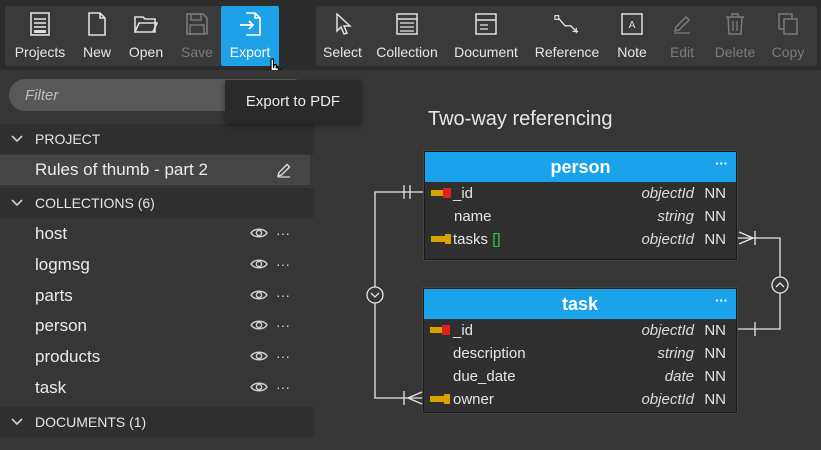 Image resolution: width=821 pixels, height=450 pixels. I want to click on project-name: Rules of thumb - part 2, so click(121, 169).